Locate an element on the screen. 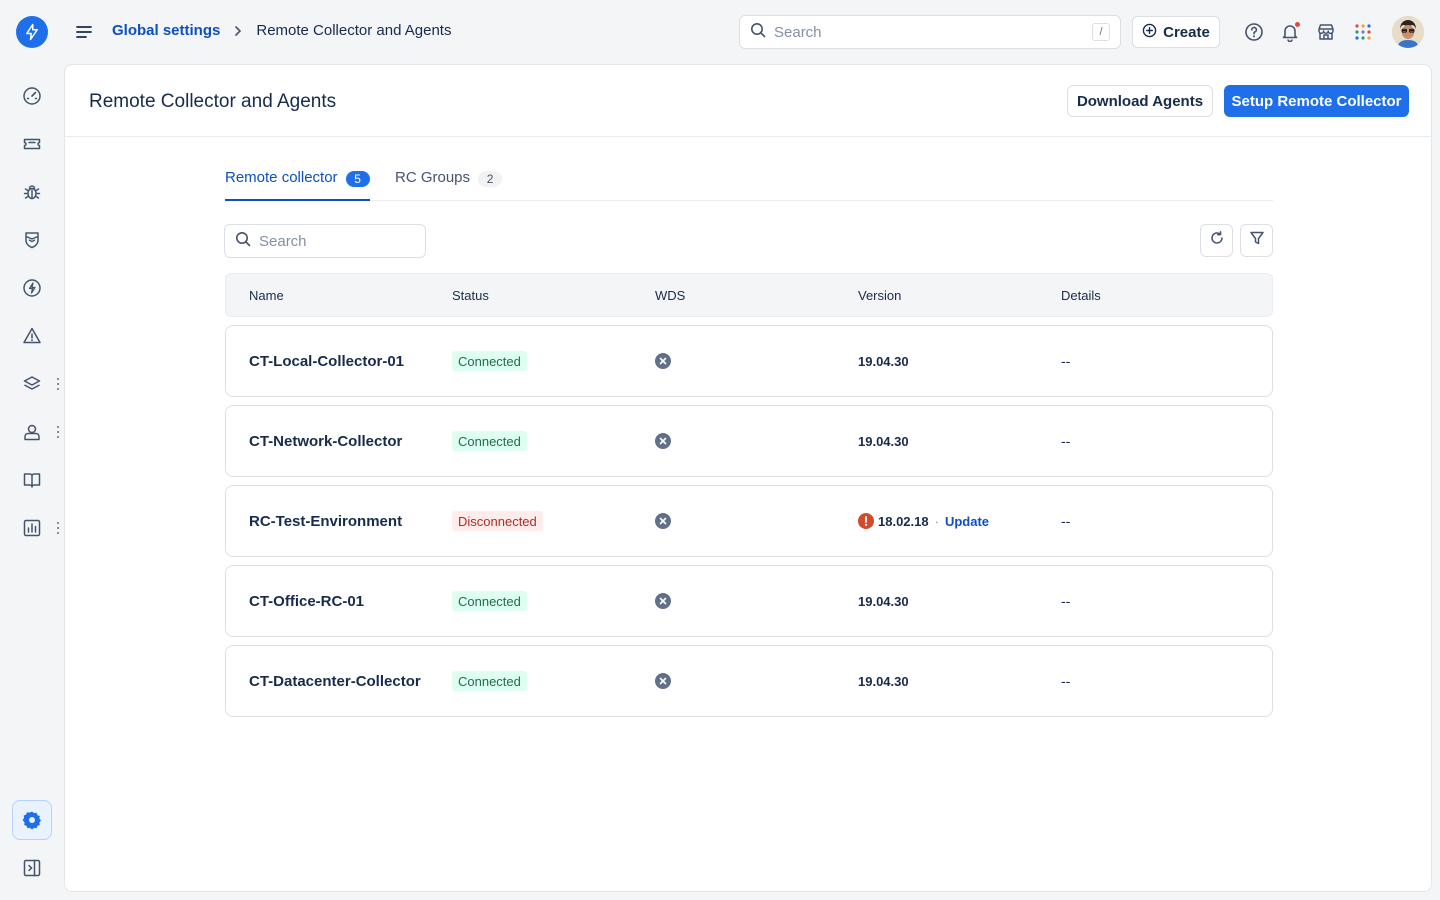  app-switcher-grid-icon is located at coordinates (1363, 32).